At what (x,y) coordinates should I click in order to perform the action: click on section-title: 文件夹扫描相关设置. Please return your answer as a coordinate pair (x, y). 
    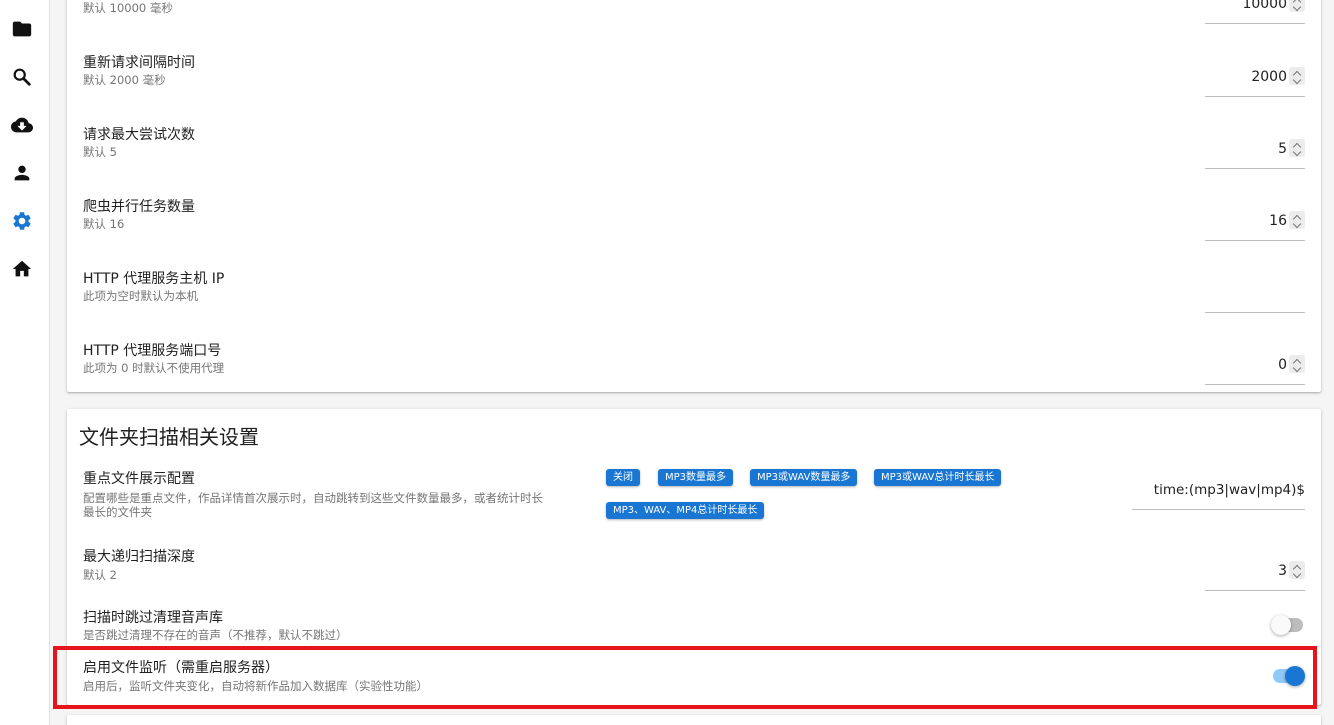
    Looking at the image, I should click on (169, 437).